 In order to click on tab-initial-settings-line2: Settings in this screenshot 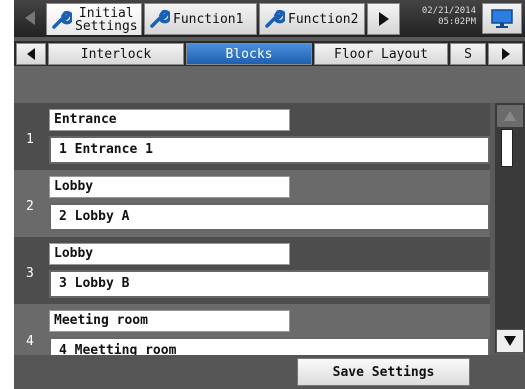, I will do `click(106, 26)`.